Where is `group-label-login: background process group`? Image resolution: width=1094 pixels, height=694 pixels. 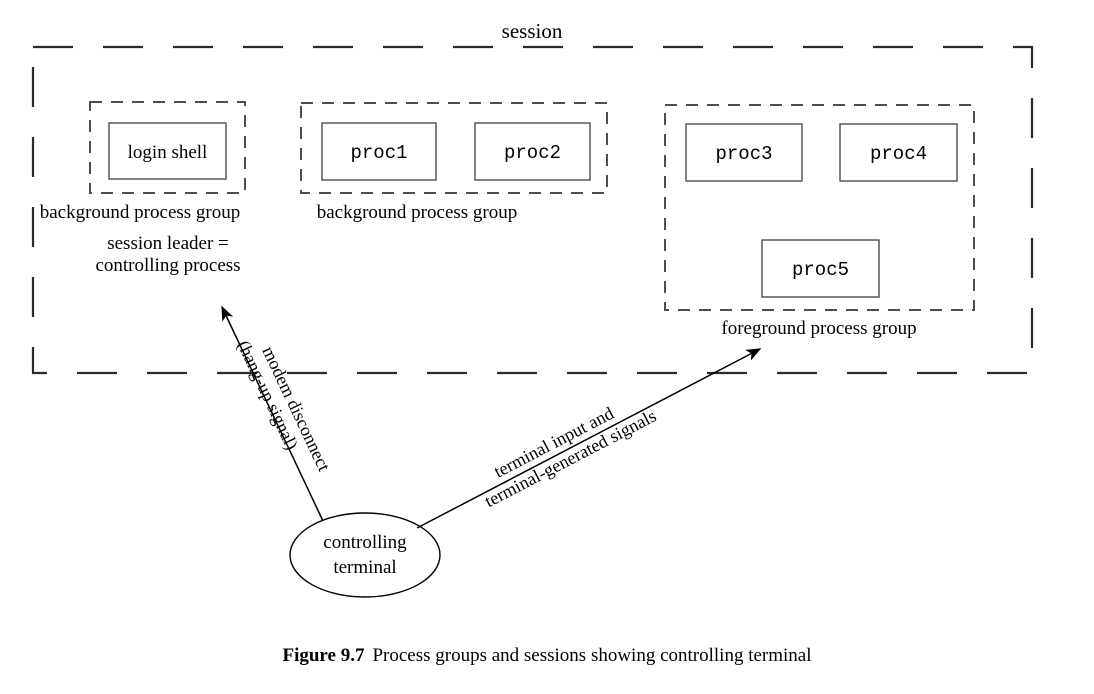
group-label-login: background process group is located at coordinates (140, 212).